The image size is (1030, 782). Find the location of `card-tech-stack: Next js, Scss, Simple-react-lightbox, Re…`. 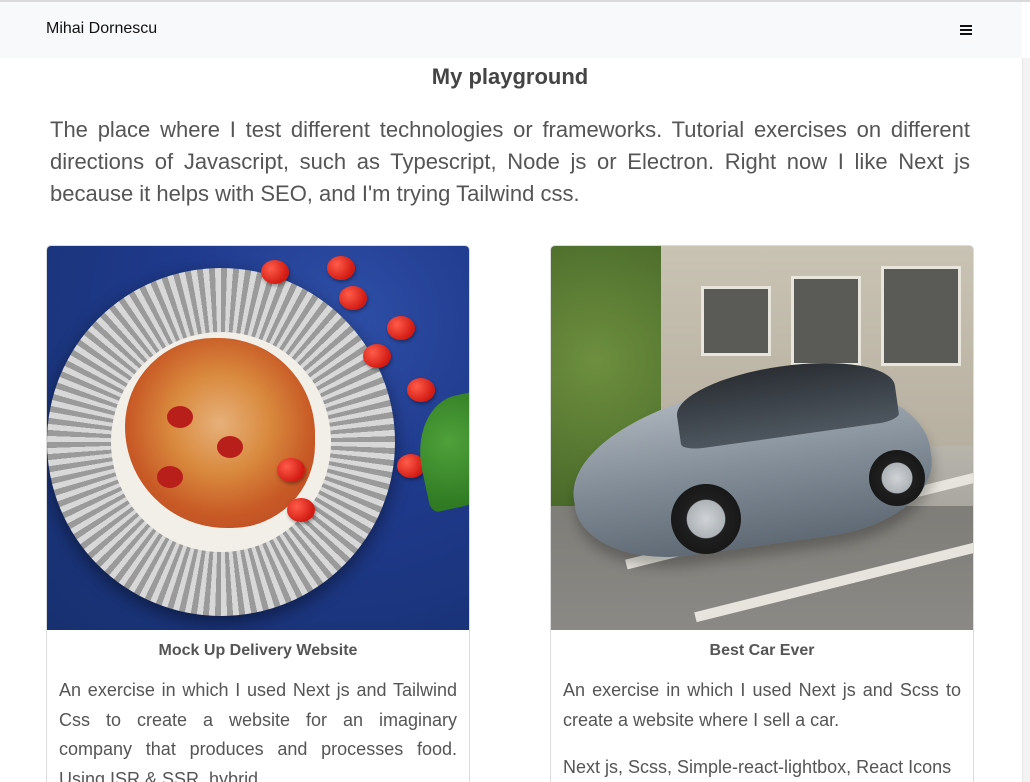

card-tech-stack: Next js, Scss, Simple-react-lightbox, Re… is located at coordinates (757, 767).